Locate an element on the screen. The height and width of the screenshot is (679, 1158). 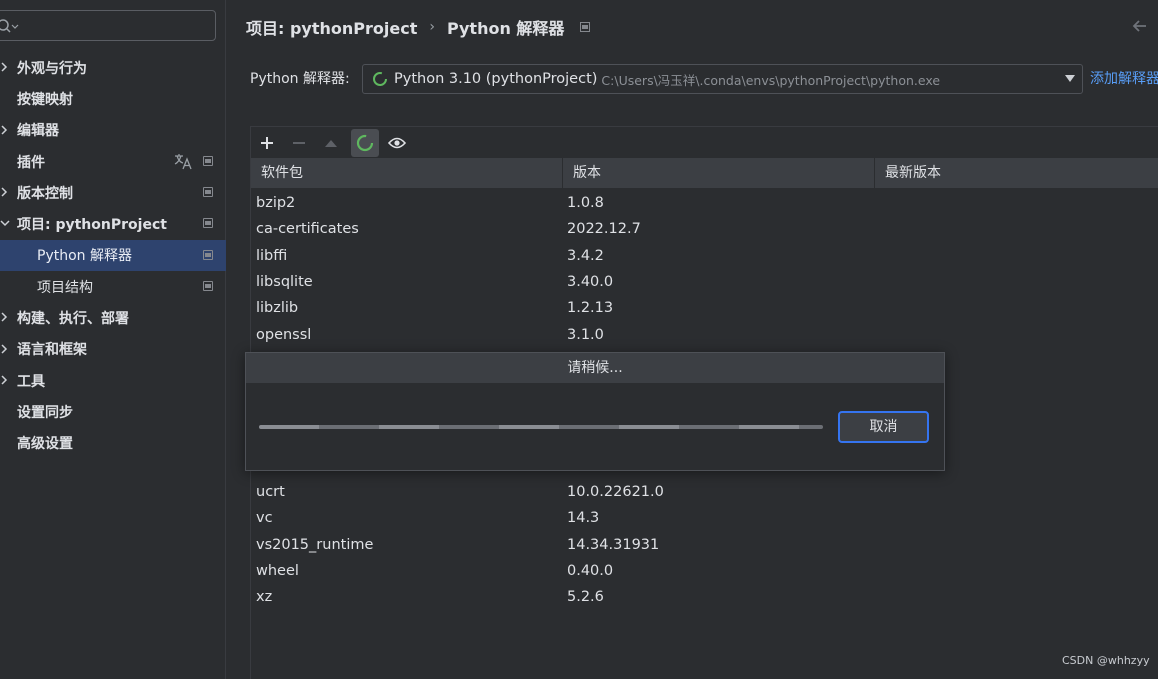
upgrade-package-button is located at coordinates (331, 143).